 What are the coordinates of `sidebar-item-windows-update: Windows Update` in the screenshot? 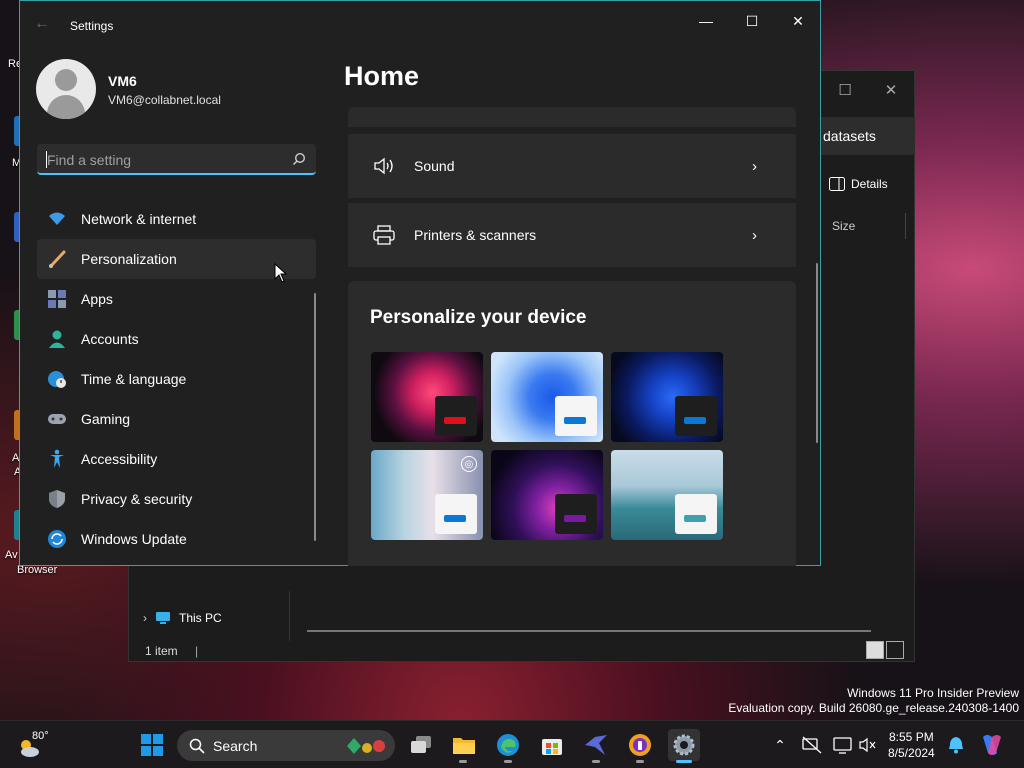 It's located at (176, 539).